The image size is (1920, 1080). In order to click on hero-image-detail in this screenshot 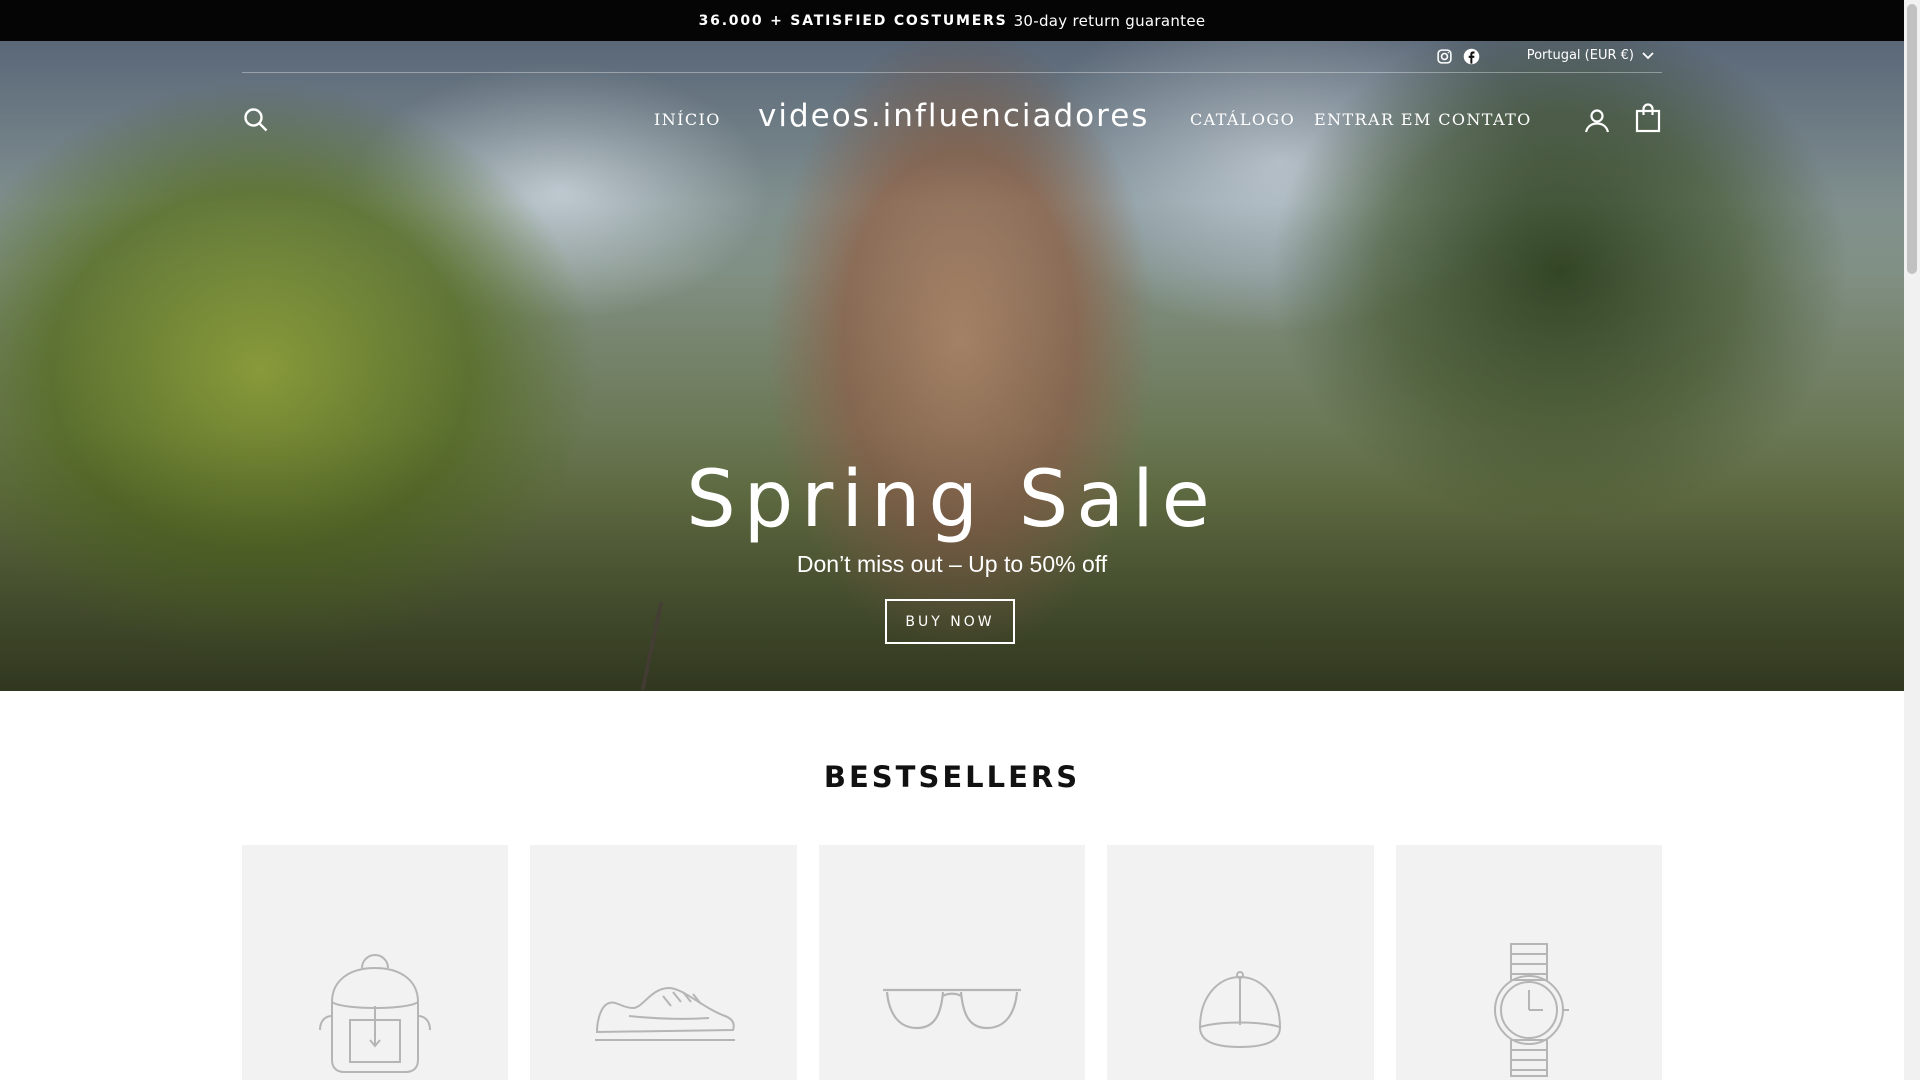, I will do `click(652, 646)`.